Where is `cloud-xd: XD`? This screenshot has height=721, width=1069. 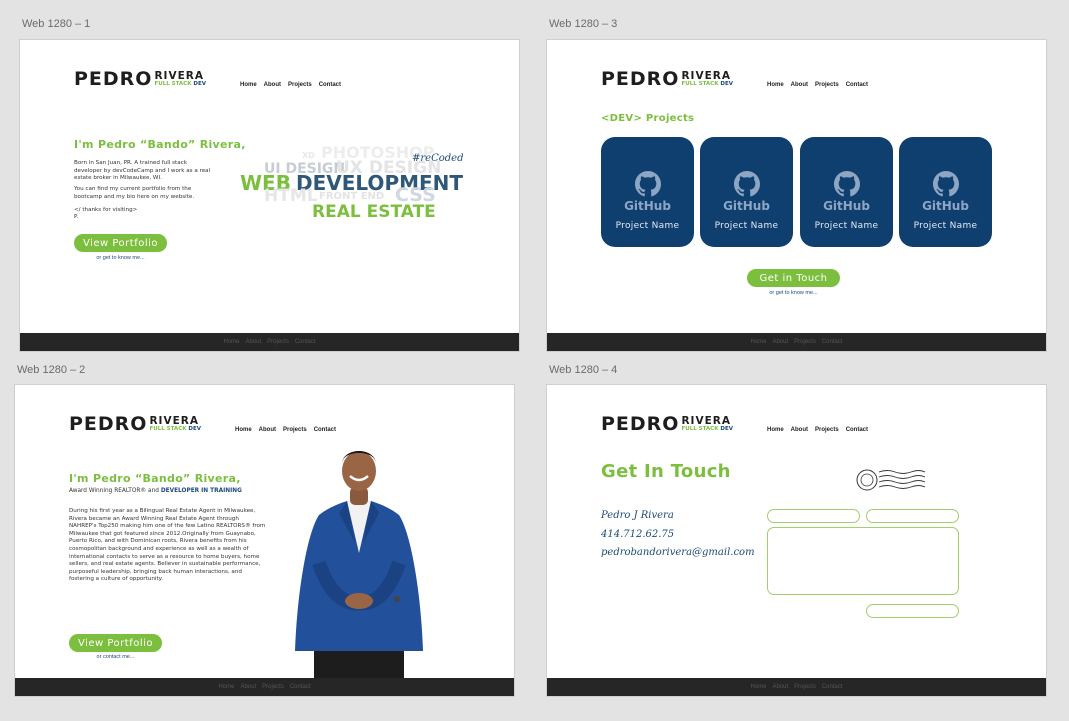 cloud-xd: XD is located at coordinates (308, 155).